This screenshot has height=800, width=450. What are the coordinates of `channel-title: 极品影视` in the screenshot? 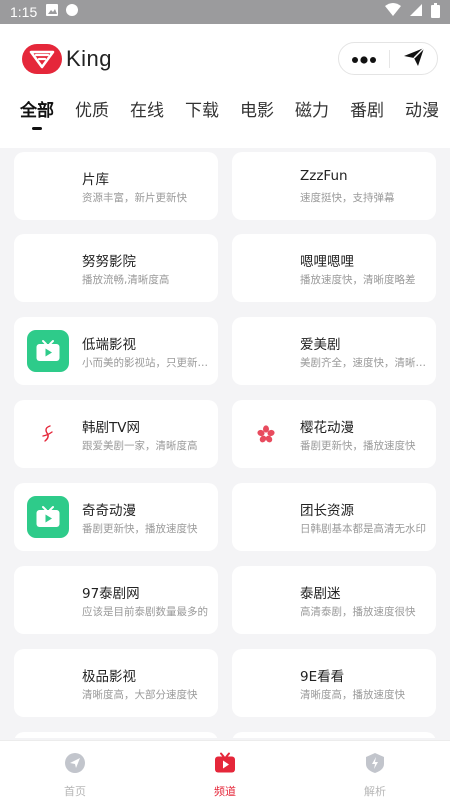 It's located at (109, 677).